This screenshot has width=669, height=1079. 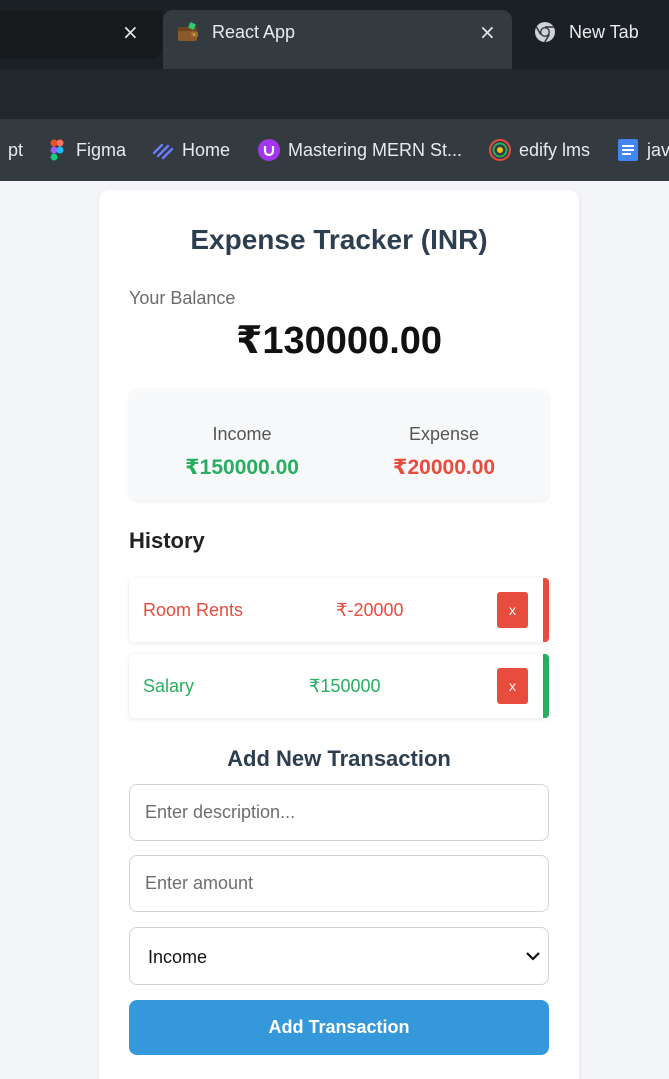 I want to click on transaction-item-expense: Room Rents ₹-20000 x, so click(x=339, y=610).